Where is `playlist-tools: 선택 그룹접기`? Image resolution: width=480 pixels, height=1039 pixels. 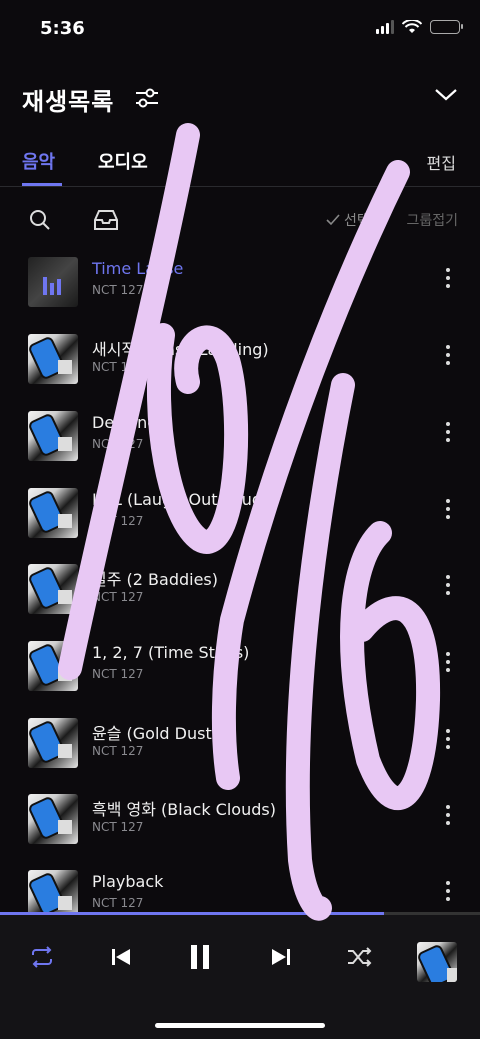
playlist-tools: 선택 그룹접기 is located at coordinates (240, 220).